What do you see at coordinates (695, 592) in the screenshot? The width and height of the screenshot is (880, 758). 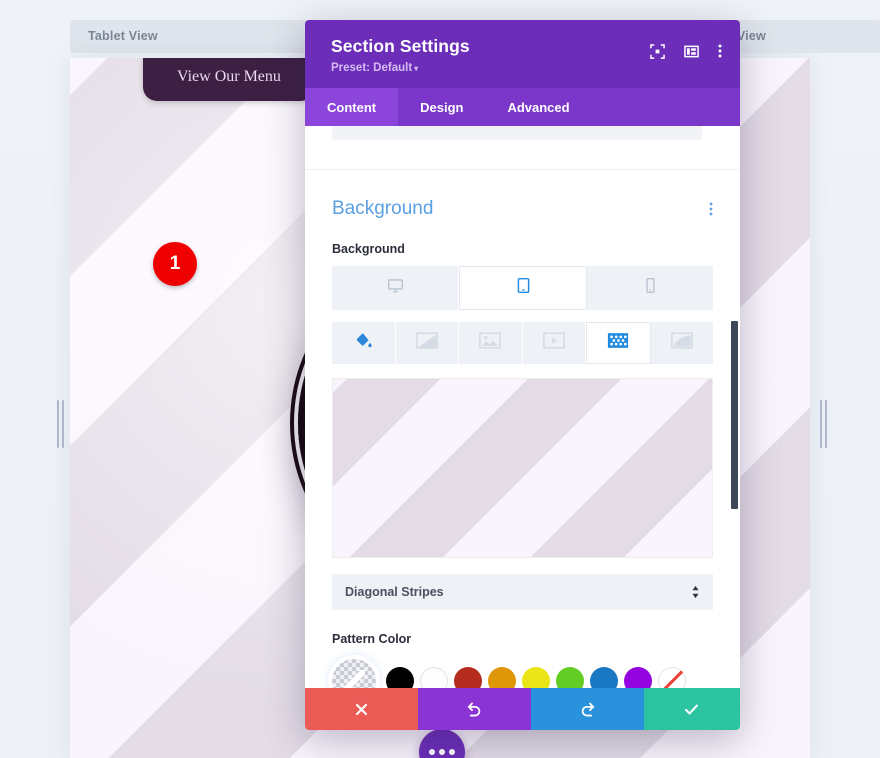 I see `select-spinner-icon` at bounding box center [695, 592].